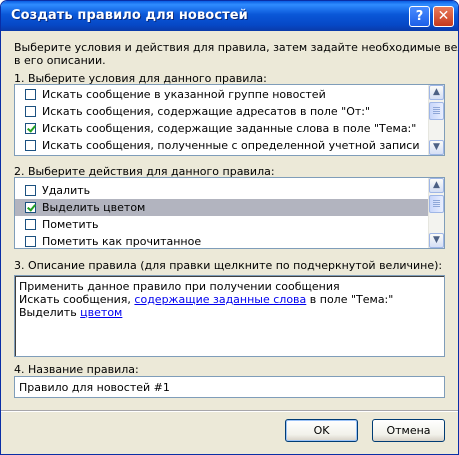 Image resolution: width=459 pixels, height=455 pixels. Describe the element at coordinates (94, 207) in the screenshot. I see `action-label: Выделить цветом` at that location.